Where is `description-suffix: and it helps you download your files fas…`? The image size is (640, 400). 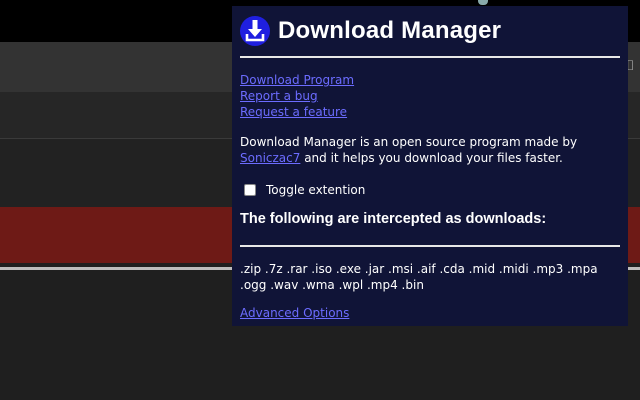 description-suffix: and it helps you download your files fas… is located at coordinates (431, 158).